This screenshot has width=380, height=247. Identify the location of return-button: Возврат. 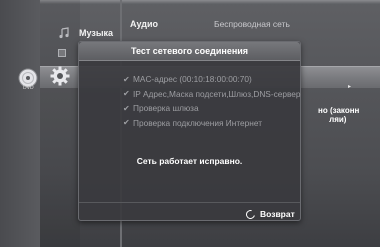
(269, 214).